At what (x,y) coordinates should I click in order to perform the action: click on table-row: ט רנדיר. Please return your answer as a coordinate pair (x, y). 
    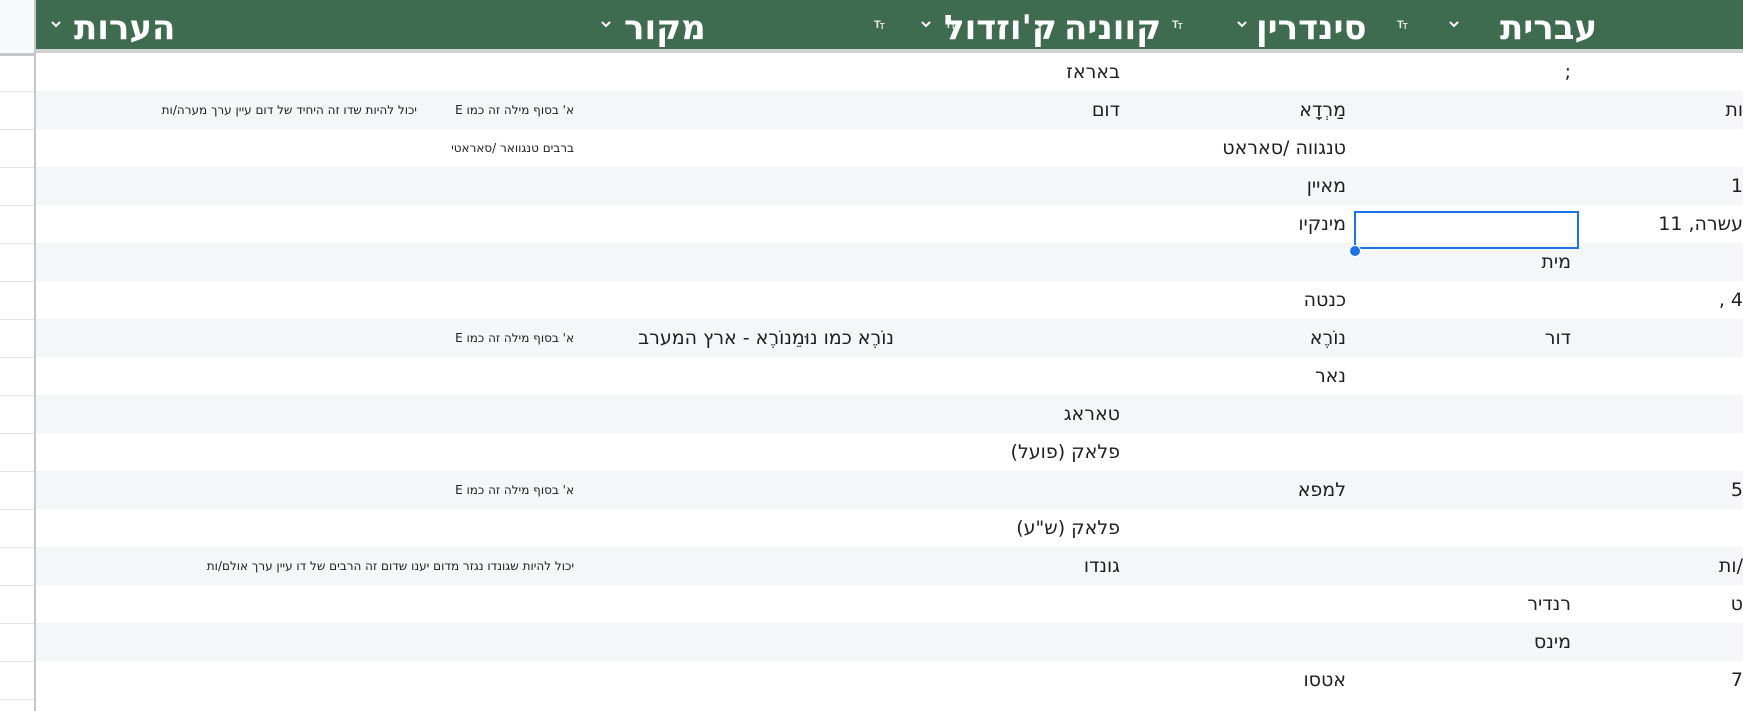
    Looking at the image, I should click on (889, 604).